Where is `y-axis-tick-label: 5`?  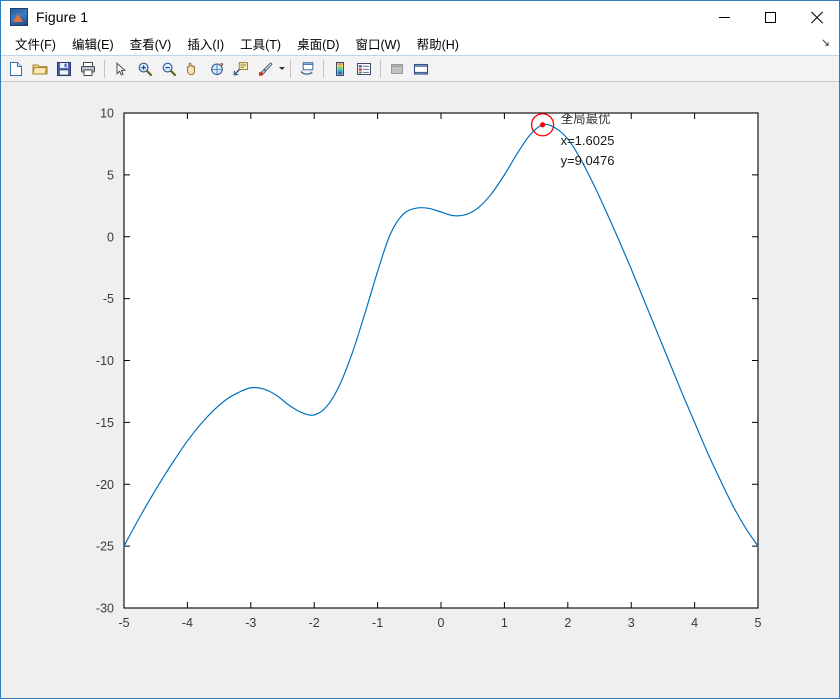
y-axis-tick-label: 5 is located at coordinates (110, 175).